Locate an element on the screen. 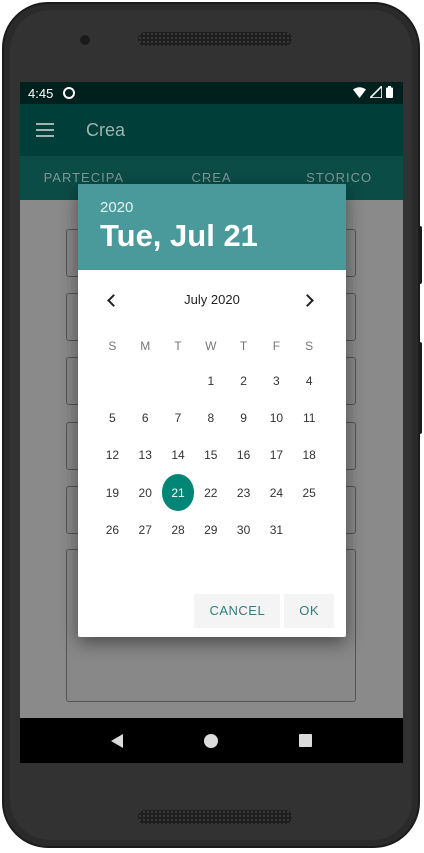  calendar-day-label: 4 is located at coordinates (309, 380).